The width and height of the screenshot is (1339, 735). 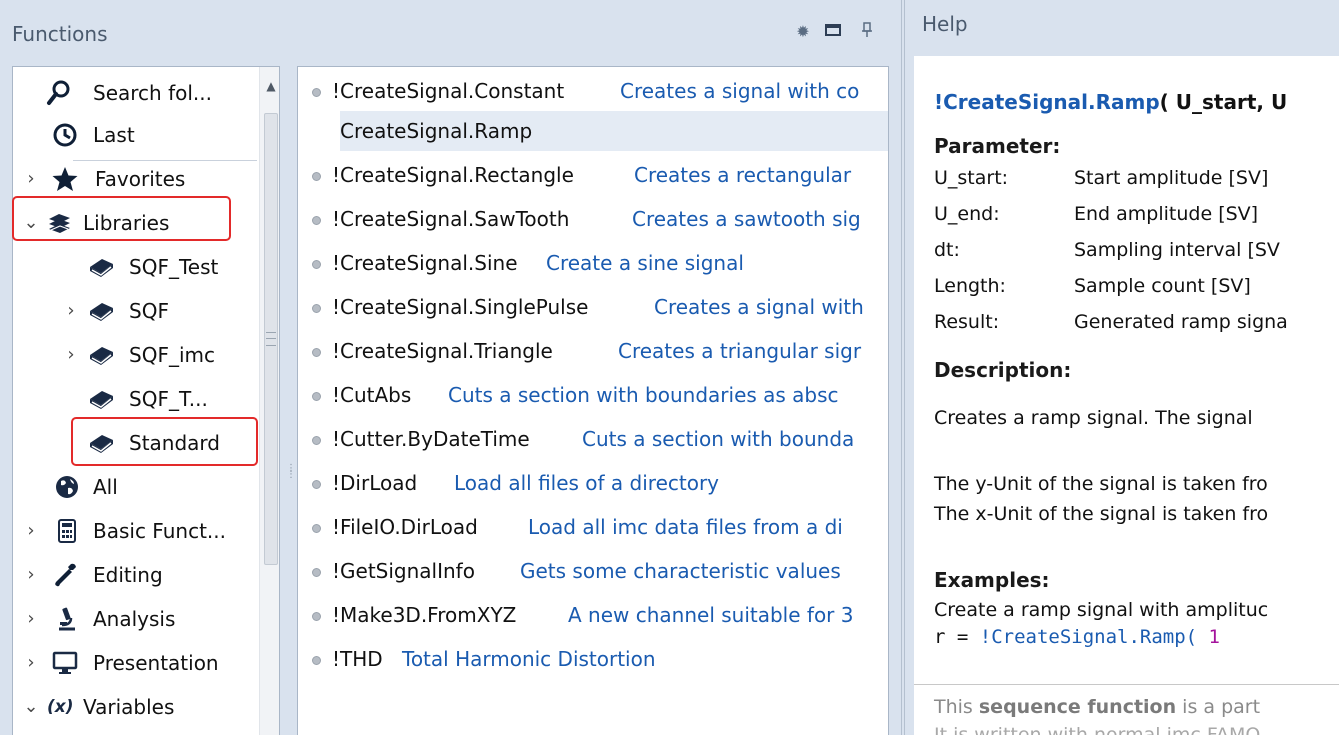 I want to click on tree-item-favorites: › Favorites, so click(x=135, y=179).